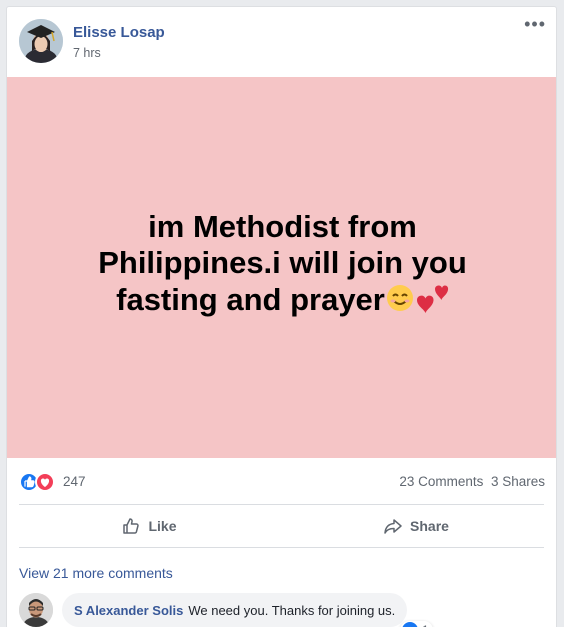  Describe the element at coordinates (119, 32) in the screenshot. I see `author-name: Elisse Losap` at that location.